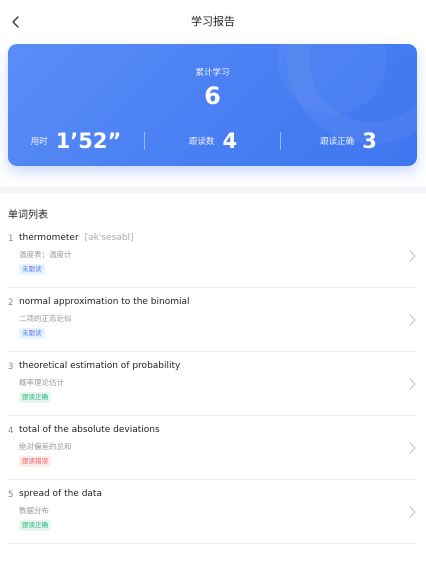 The height and width of the screenshot is (568, 426). Describe the element at coordinates (212, 543) in the screenshot. I see `row-separator` at that location.